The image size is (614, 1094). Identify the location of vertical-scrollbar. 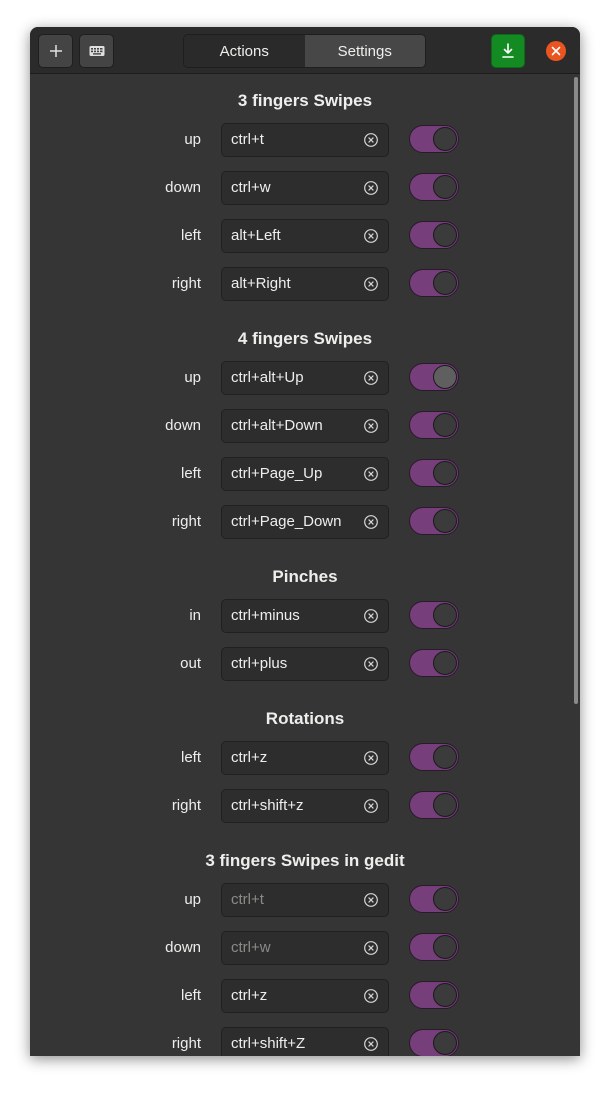
(576, 390).